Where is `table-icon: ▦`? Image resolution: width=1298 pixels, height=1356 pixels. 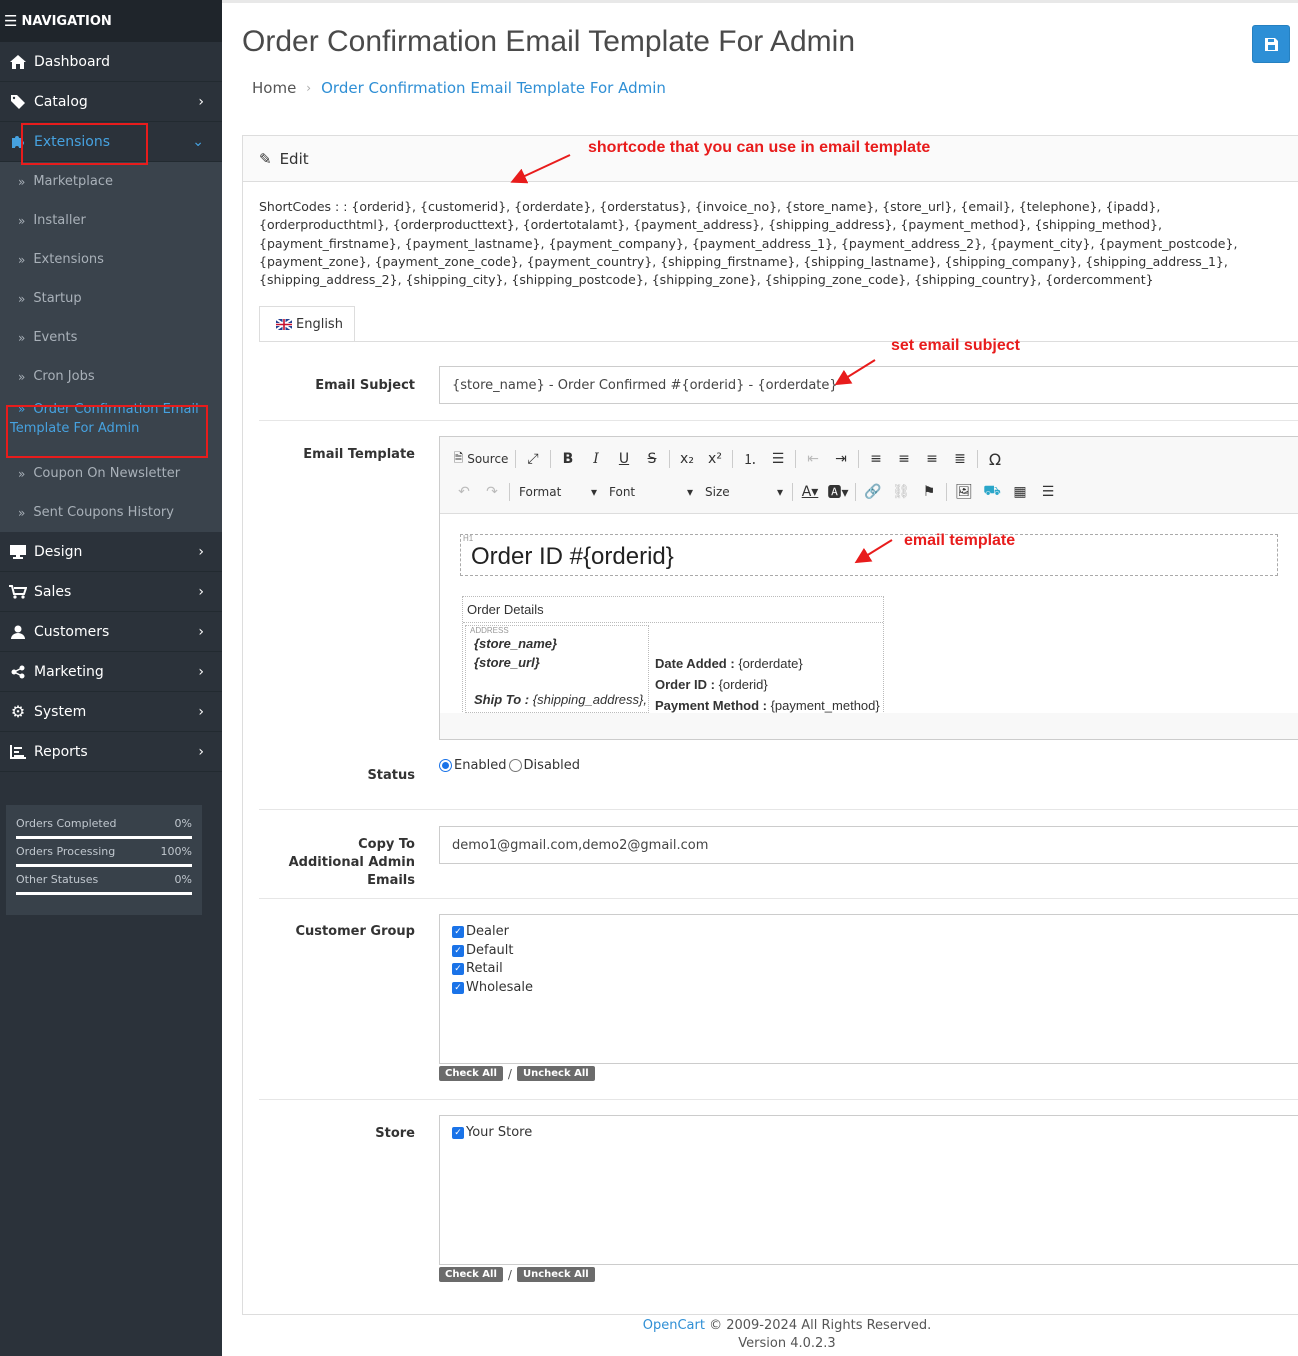
table-icon: ▦ is located at coordinates (1020, 492).